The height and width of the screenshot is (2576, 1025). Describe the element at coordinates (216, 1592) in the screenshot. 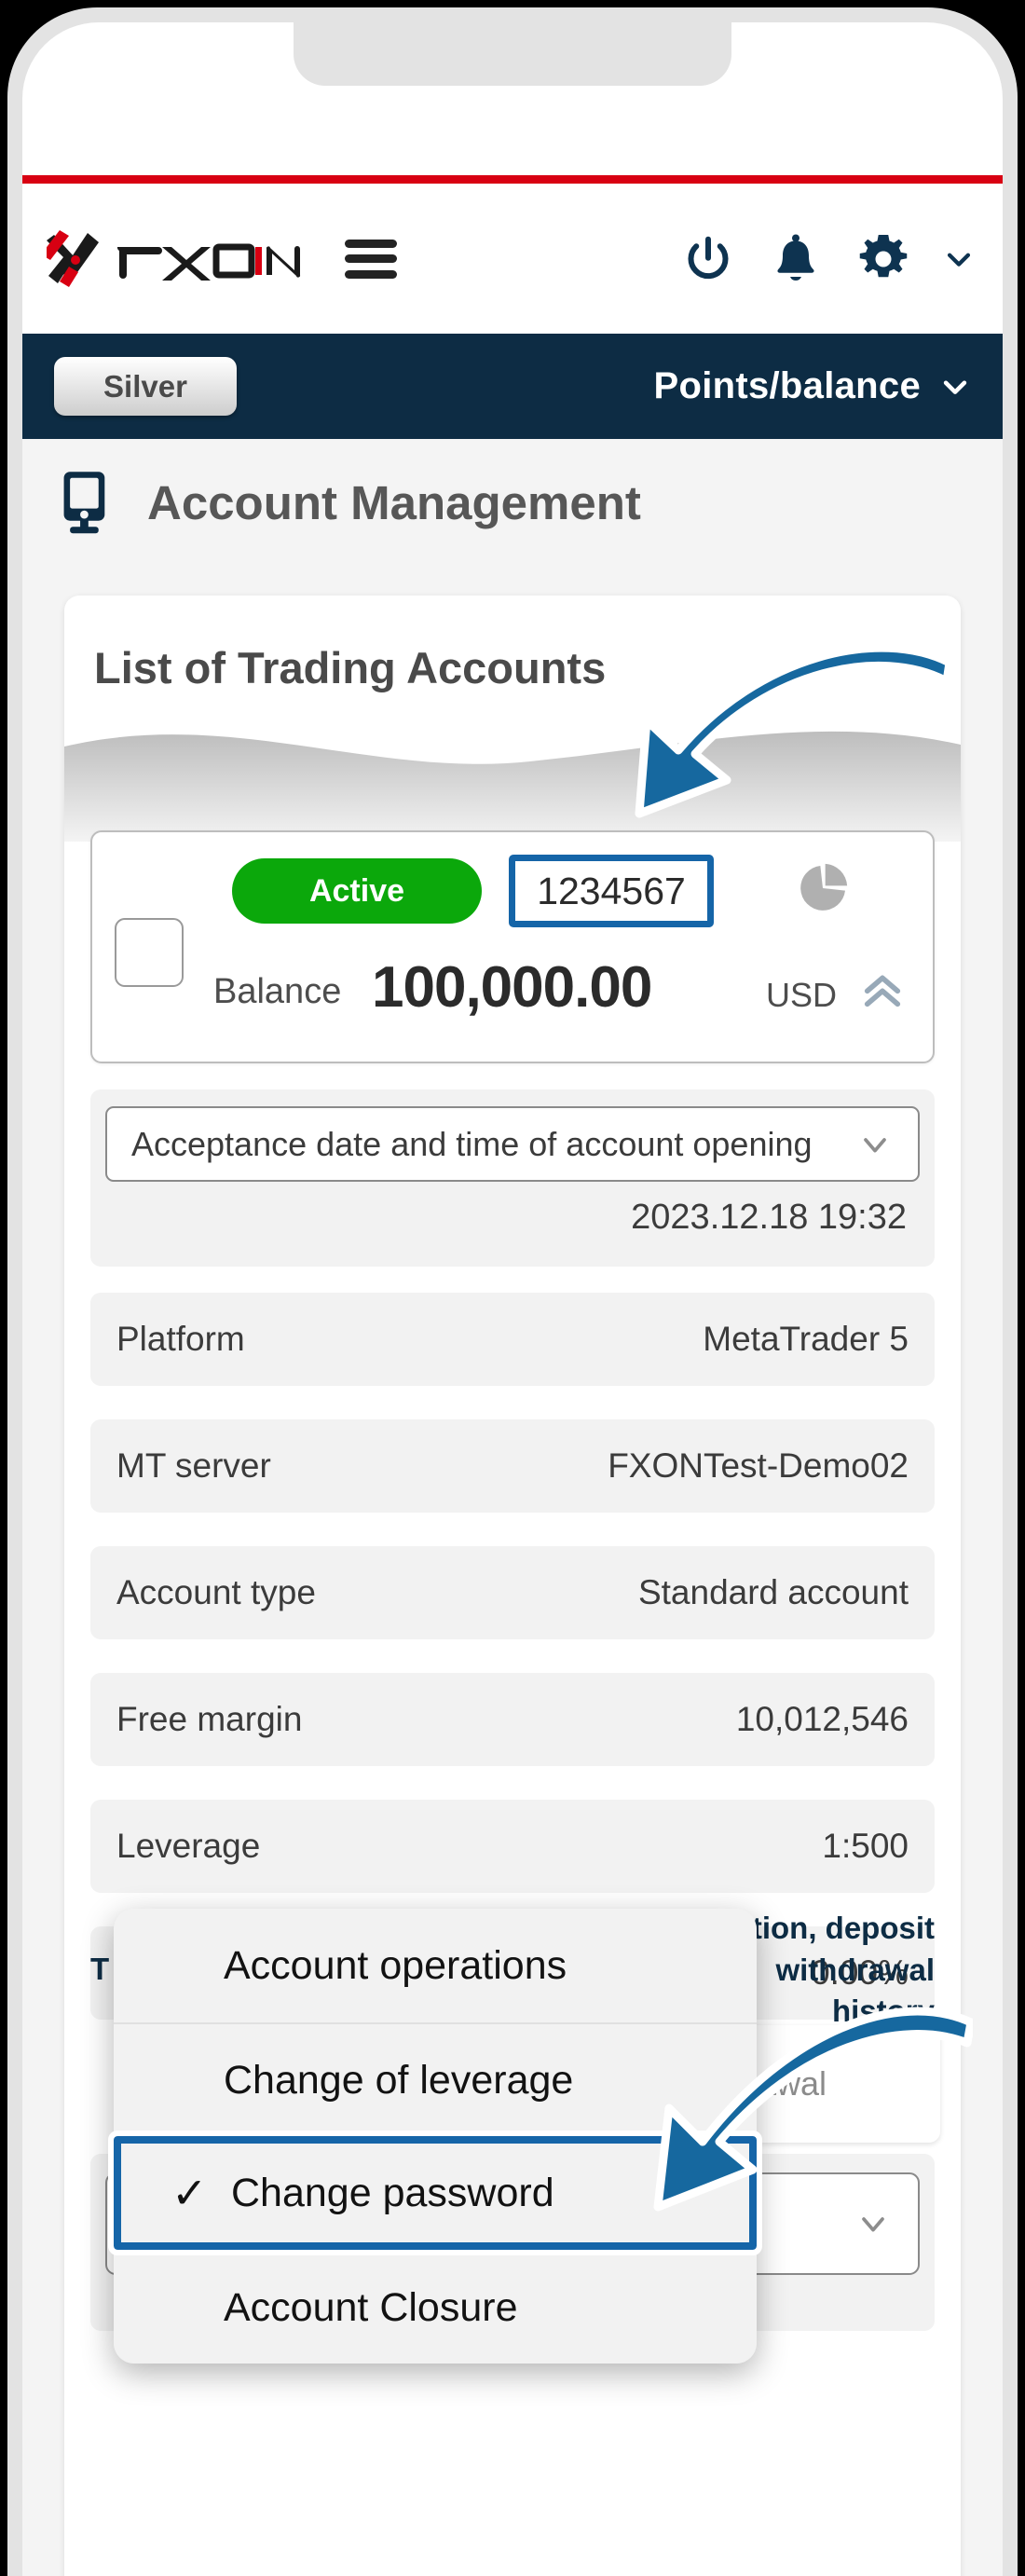

I see `info-row-label: Account type` at that location.